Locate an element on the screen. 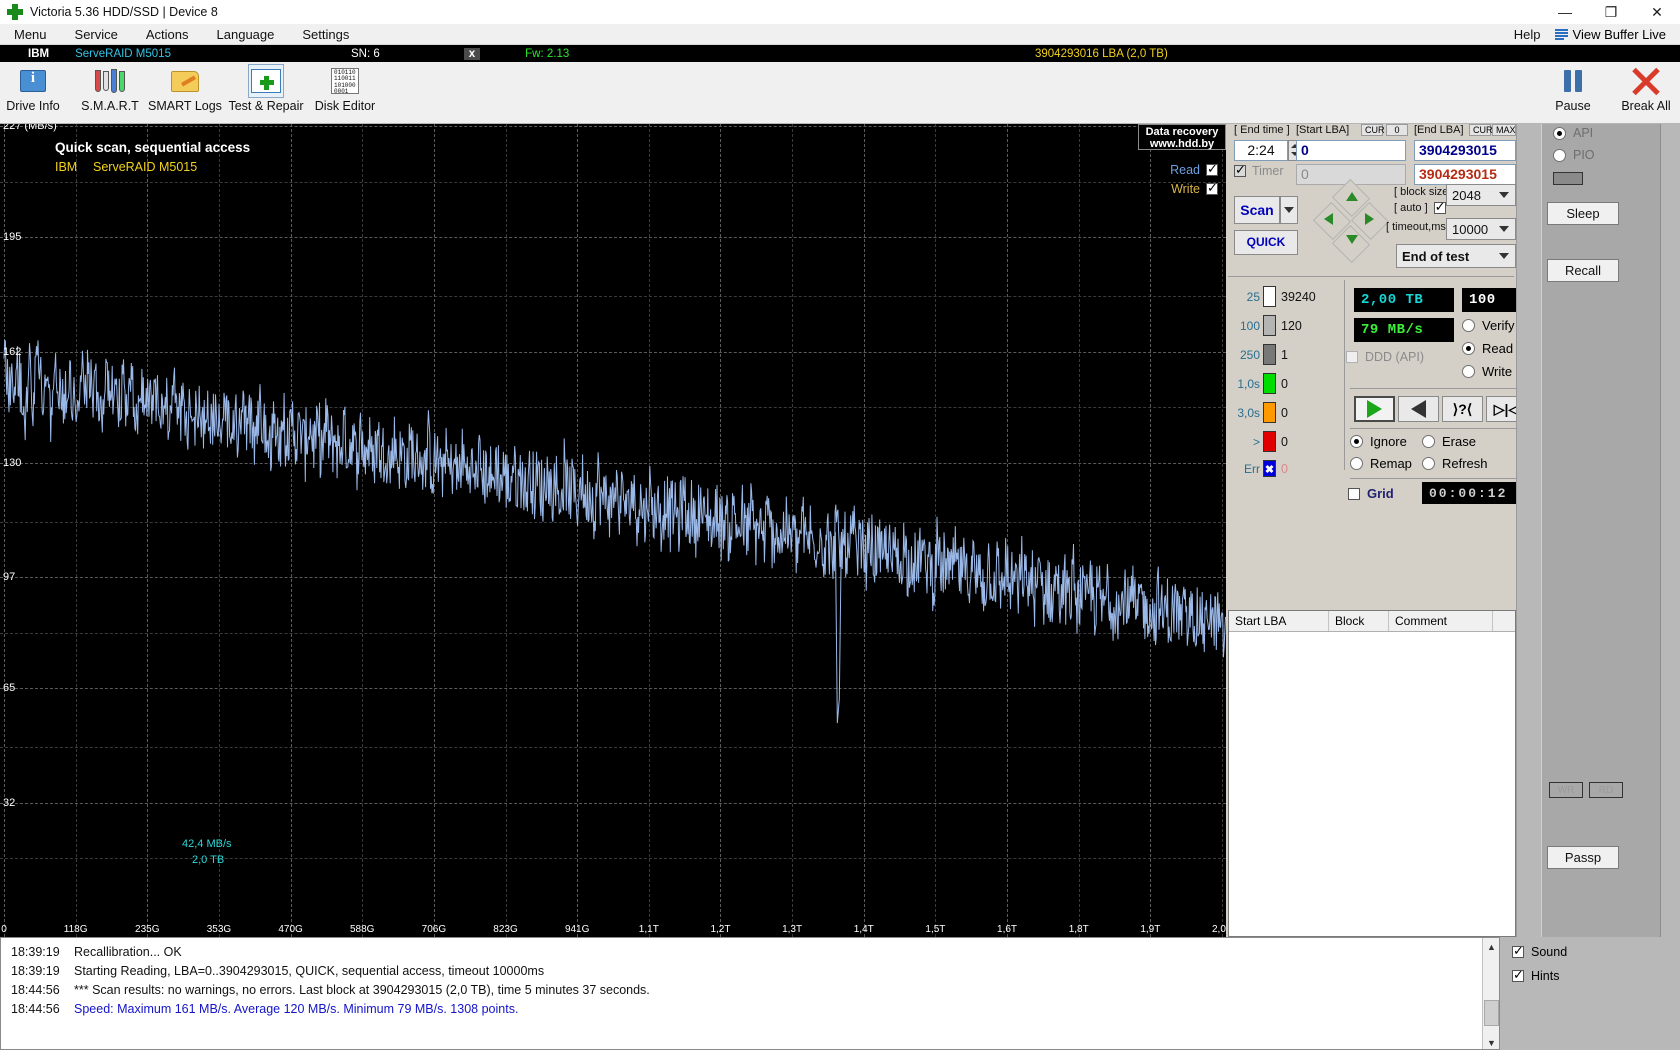 The width and height of the screenshot is (1680, 1050). verify-radio is located at coordinates (1468, 325).